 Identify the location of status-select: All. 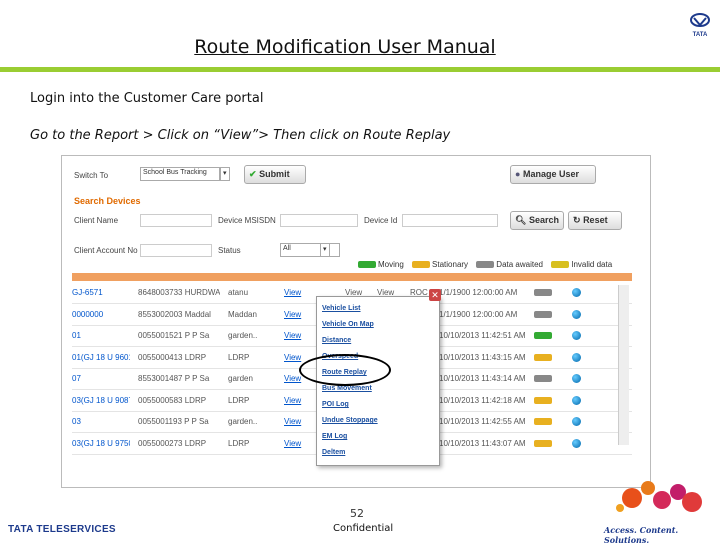
(310, 250).